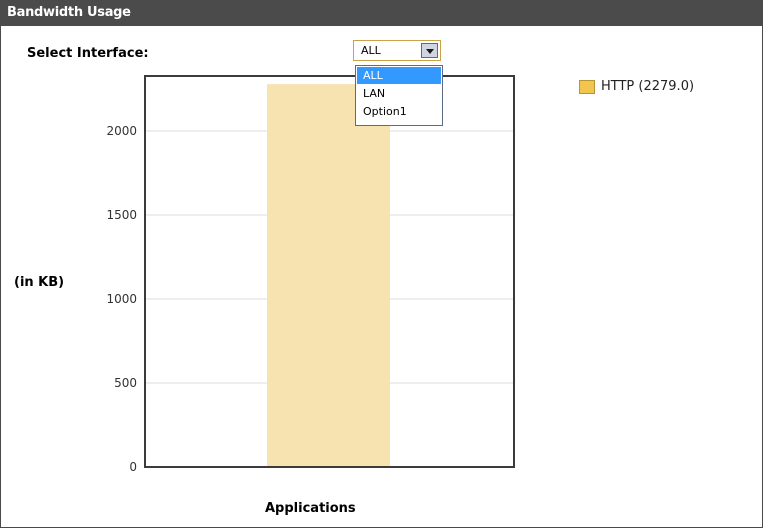 This screenshot has width=763, height=529. I want to click on legend-swatch-http, so click(587, 87).